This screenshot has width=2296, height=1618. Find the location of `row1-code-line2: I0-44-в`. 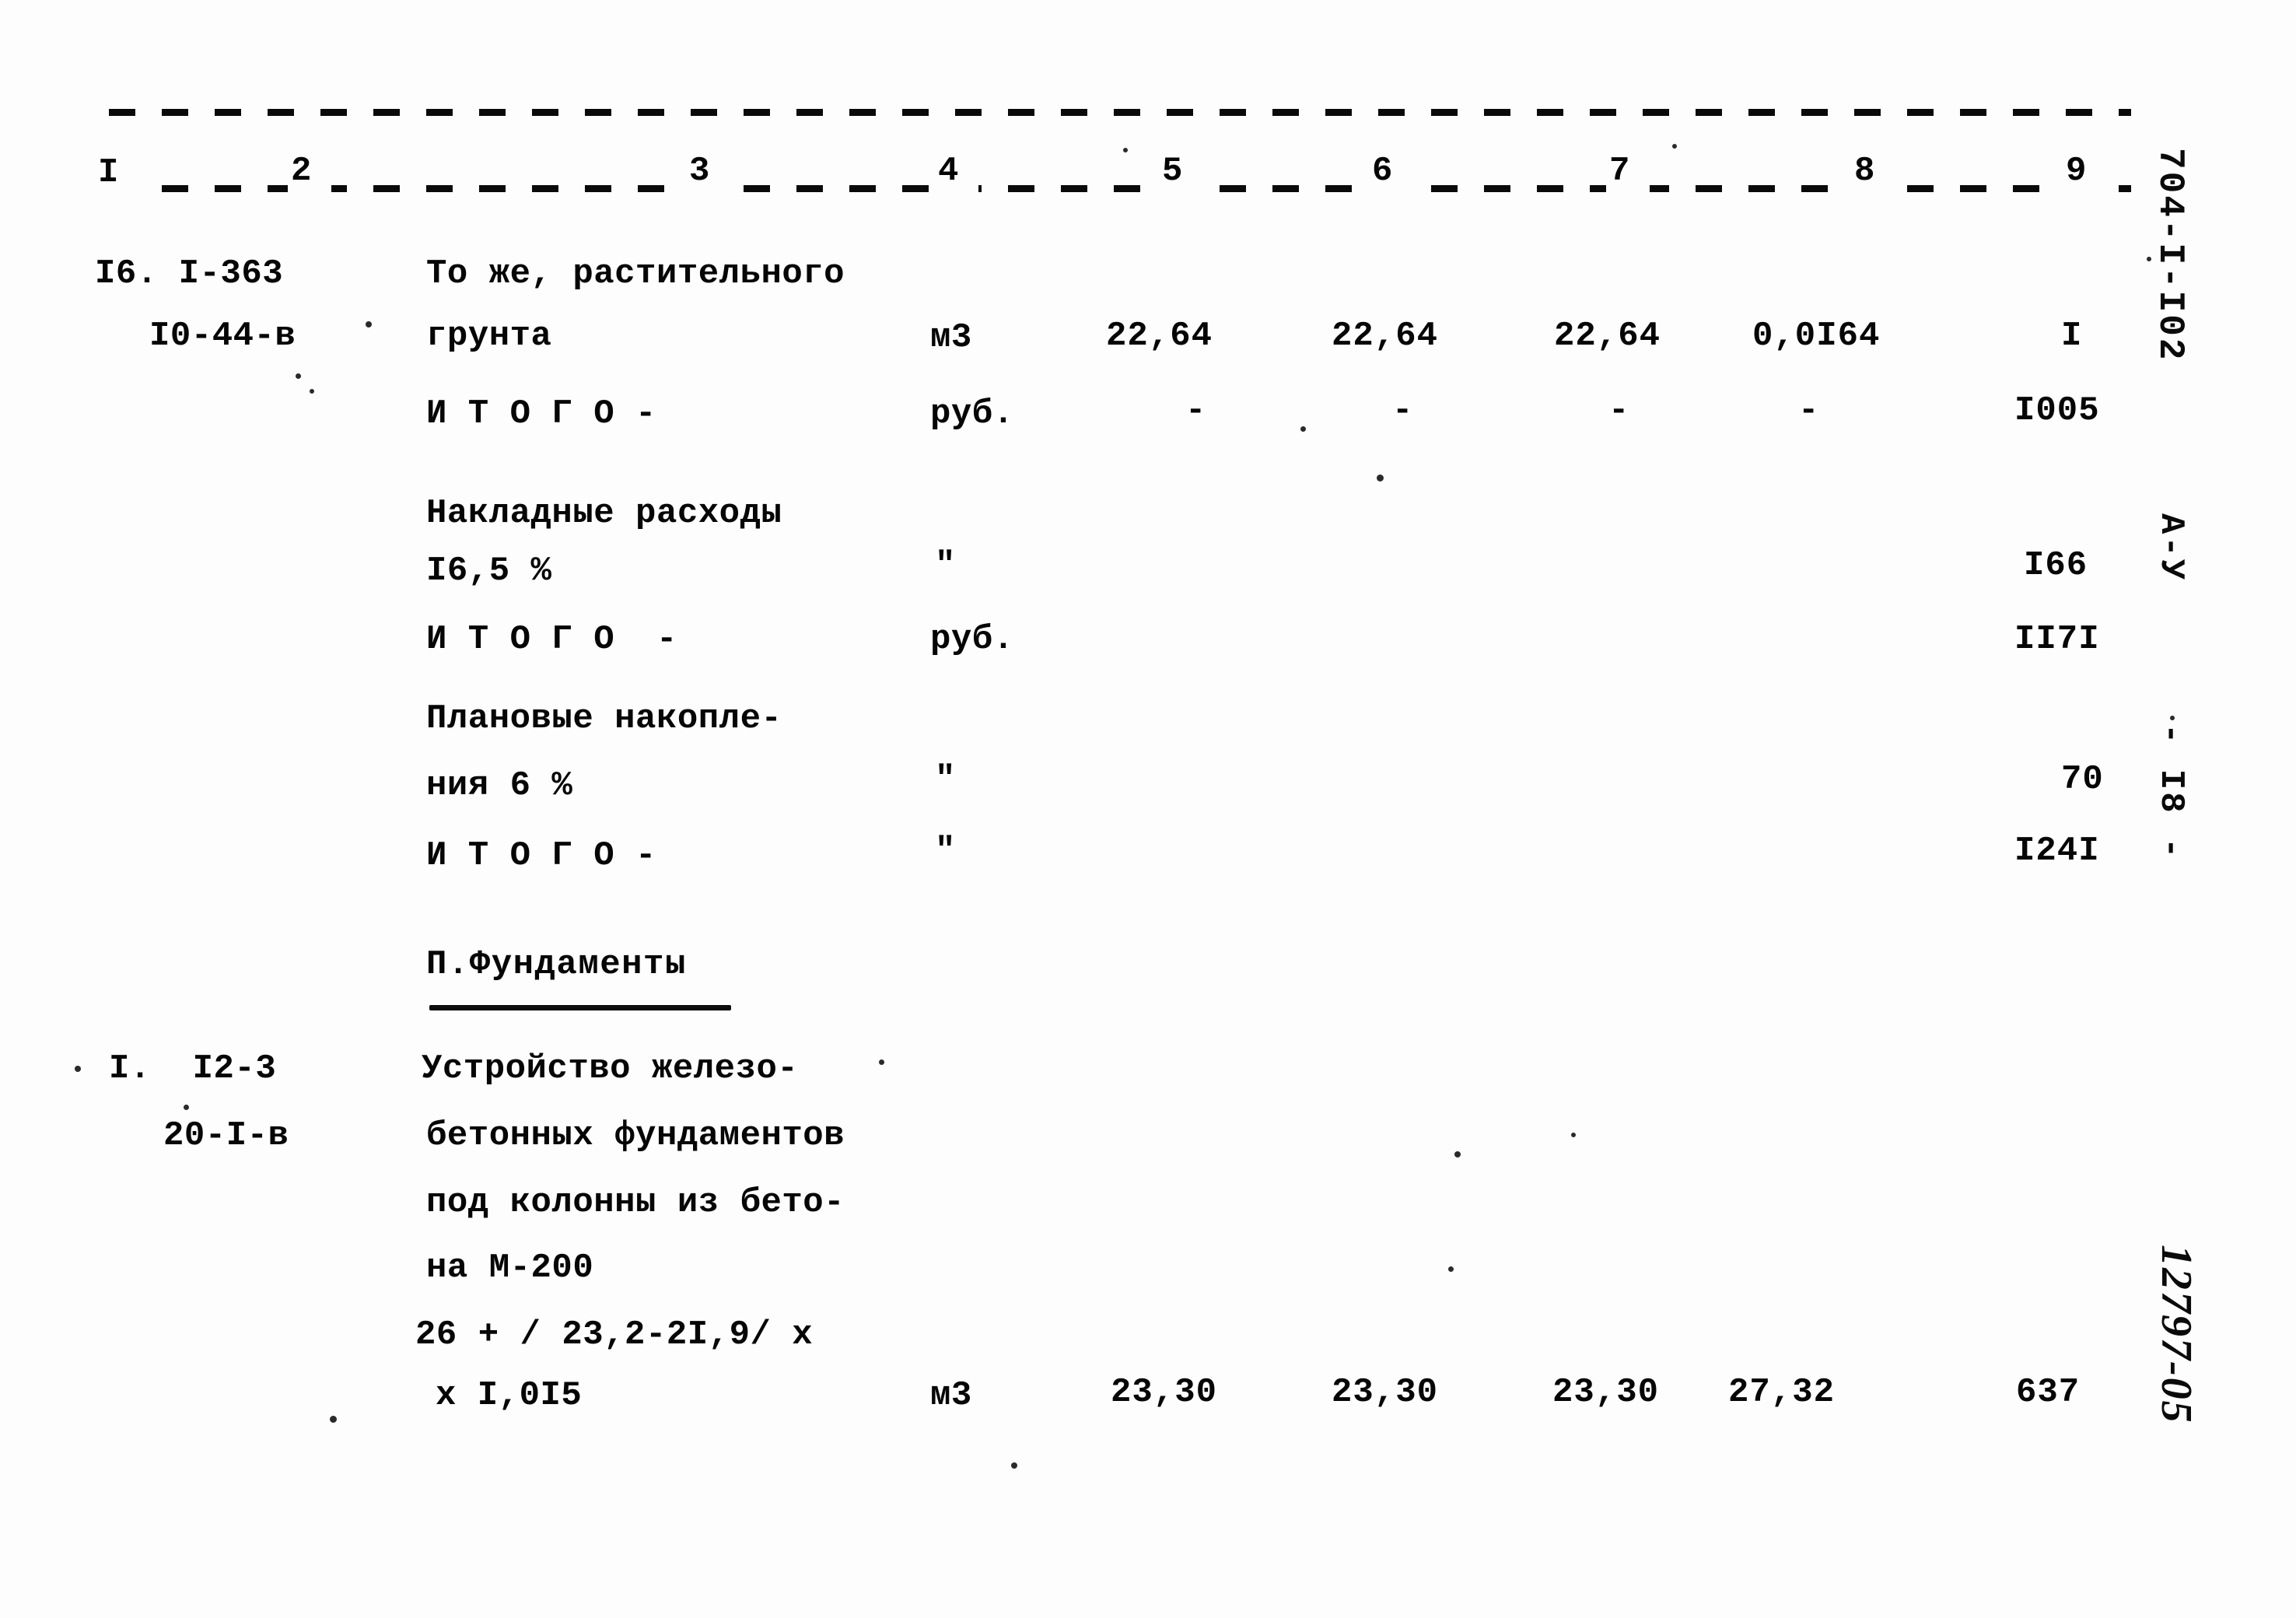

row1-code-line2: I0-44-в is located at coordinates (223, 336).